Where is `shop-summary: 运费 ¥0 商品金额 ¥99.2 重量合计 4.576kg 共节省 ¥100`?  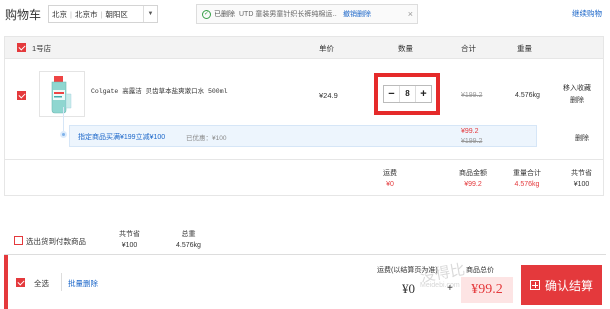 shop-summary: 运费 ¥0 商品金额 ¥99.2 重量合计 4.576kg 共节省 ¥100 is located at coordinates (304, 177).